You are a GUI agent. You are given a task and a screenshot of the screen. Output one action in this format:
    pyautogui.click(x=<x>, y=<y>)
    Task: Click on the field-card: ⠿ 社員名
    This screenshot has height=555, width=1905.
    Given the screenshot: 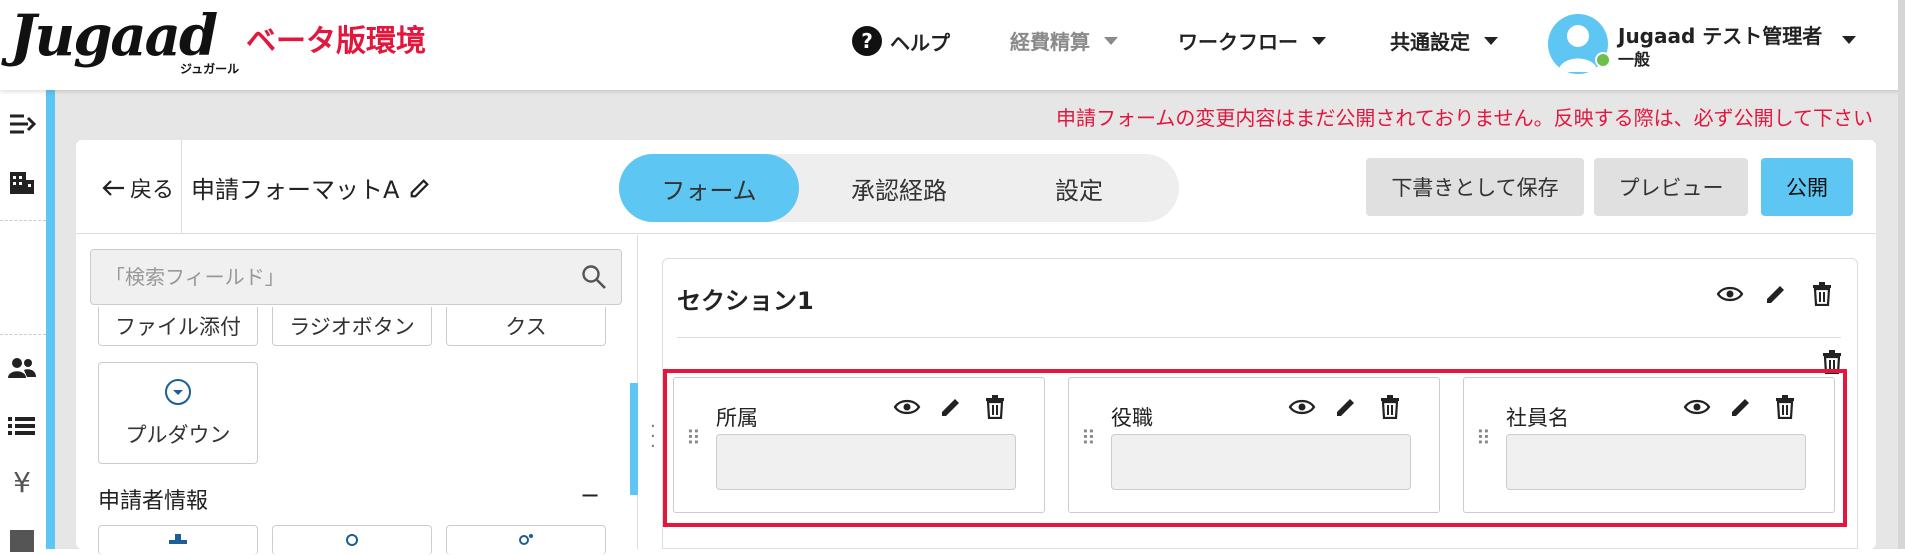 What is the action you would take?
    pyautogui.click(x=1649, y=445)
    